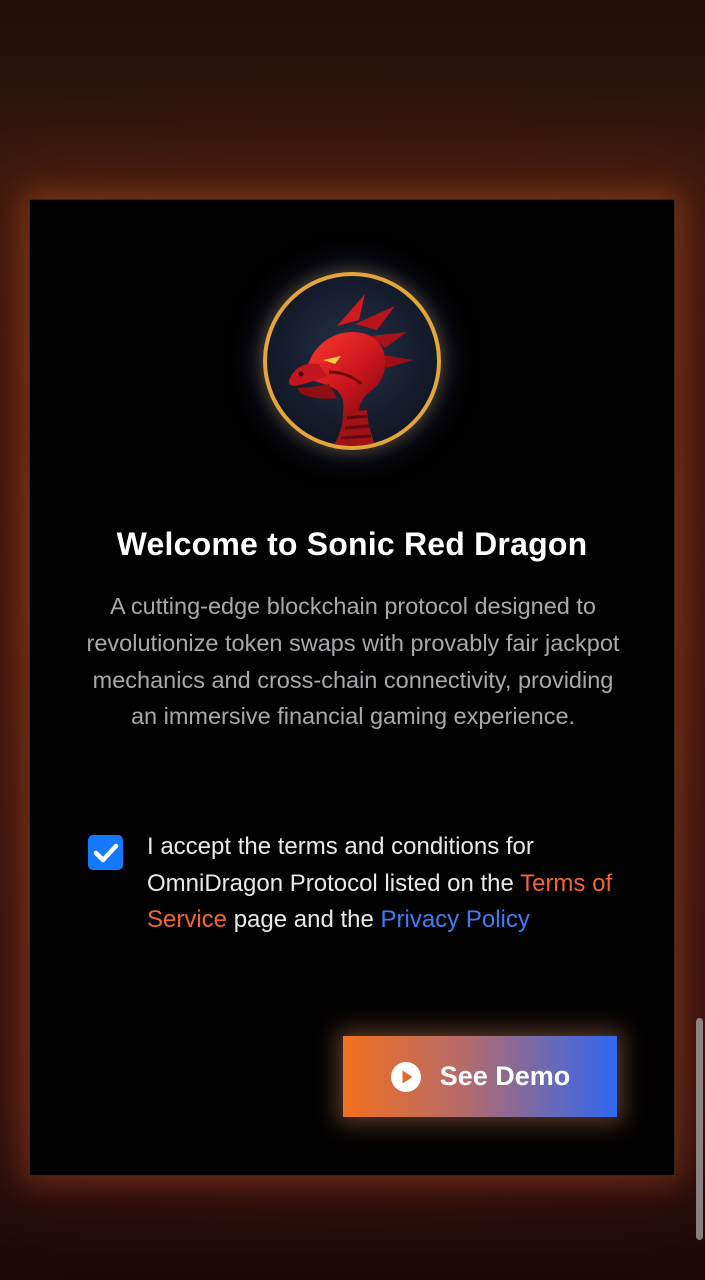  I want to click on terms-checkbox, so click(105, 852).